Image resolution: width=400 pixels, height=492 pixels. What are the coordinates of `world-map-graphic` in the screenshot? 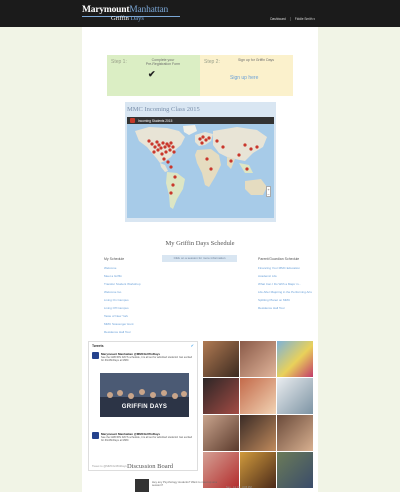 It's located at (200, 167).